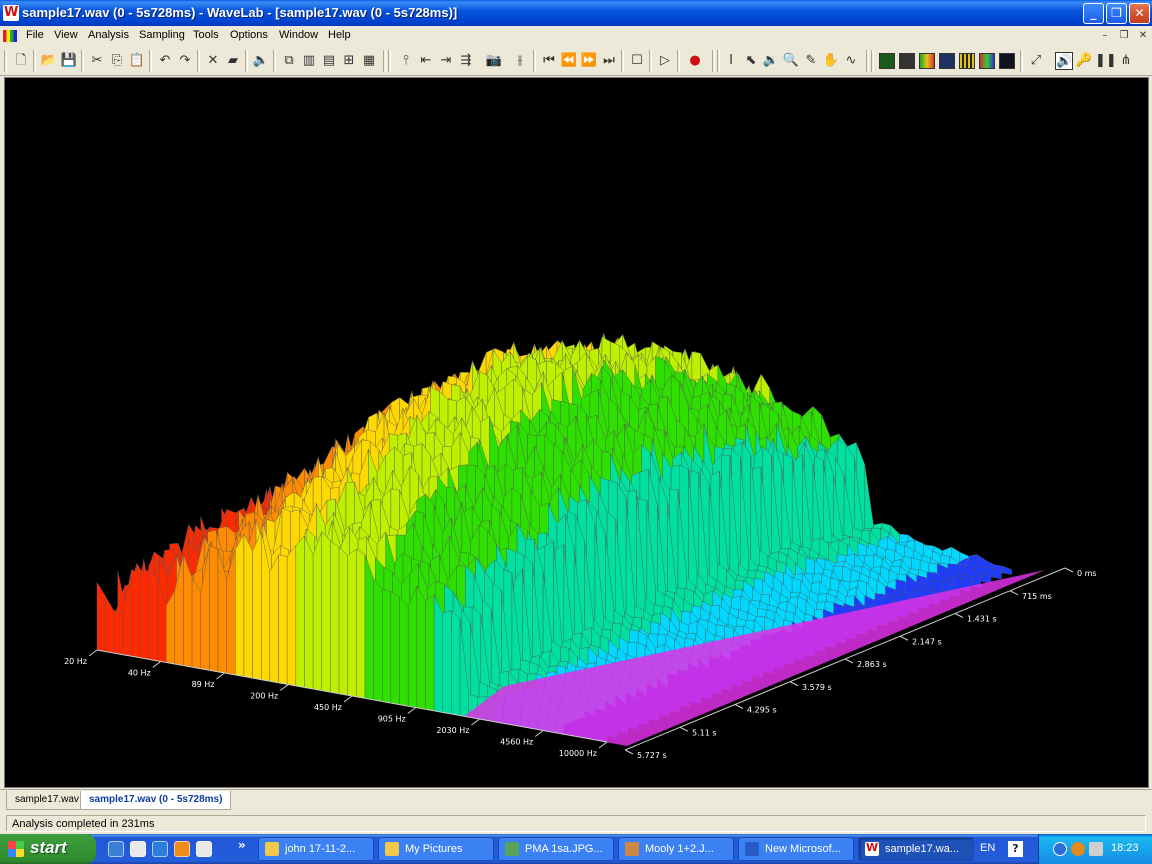 The image size is (1152, 864). I want to click on snapshot-icon: 📷, so click(494, 61).